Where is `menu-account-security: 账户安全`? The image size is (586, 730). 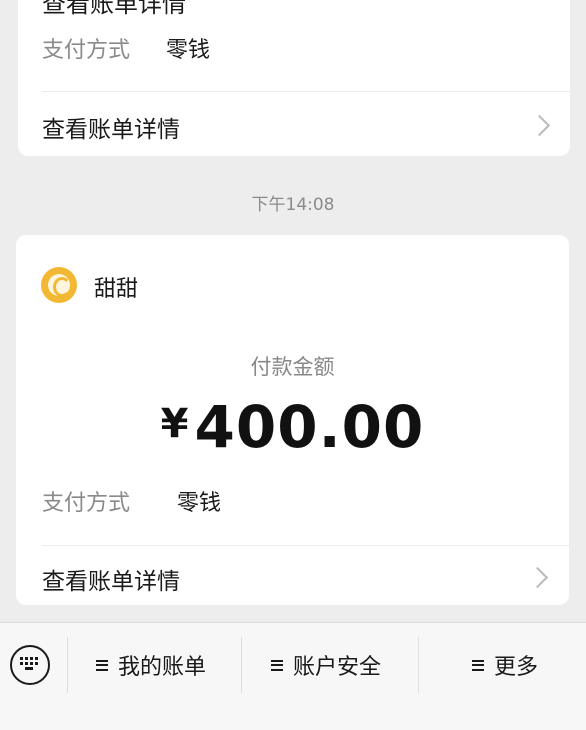
menu-account-security: 账户安全 is located at coordinates (326, 665).